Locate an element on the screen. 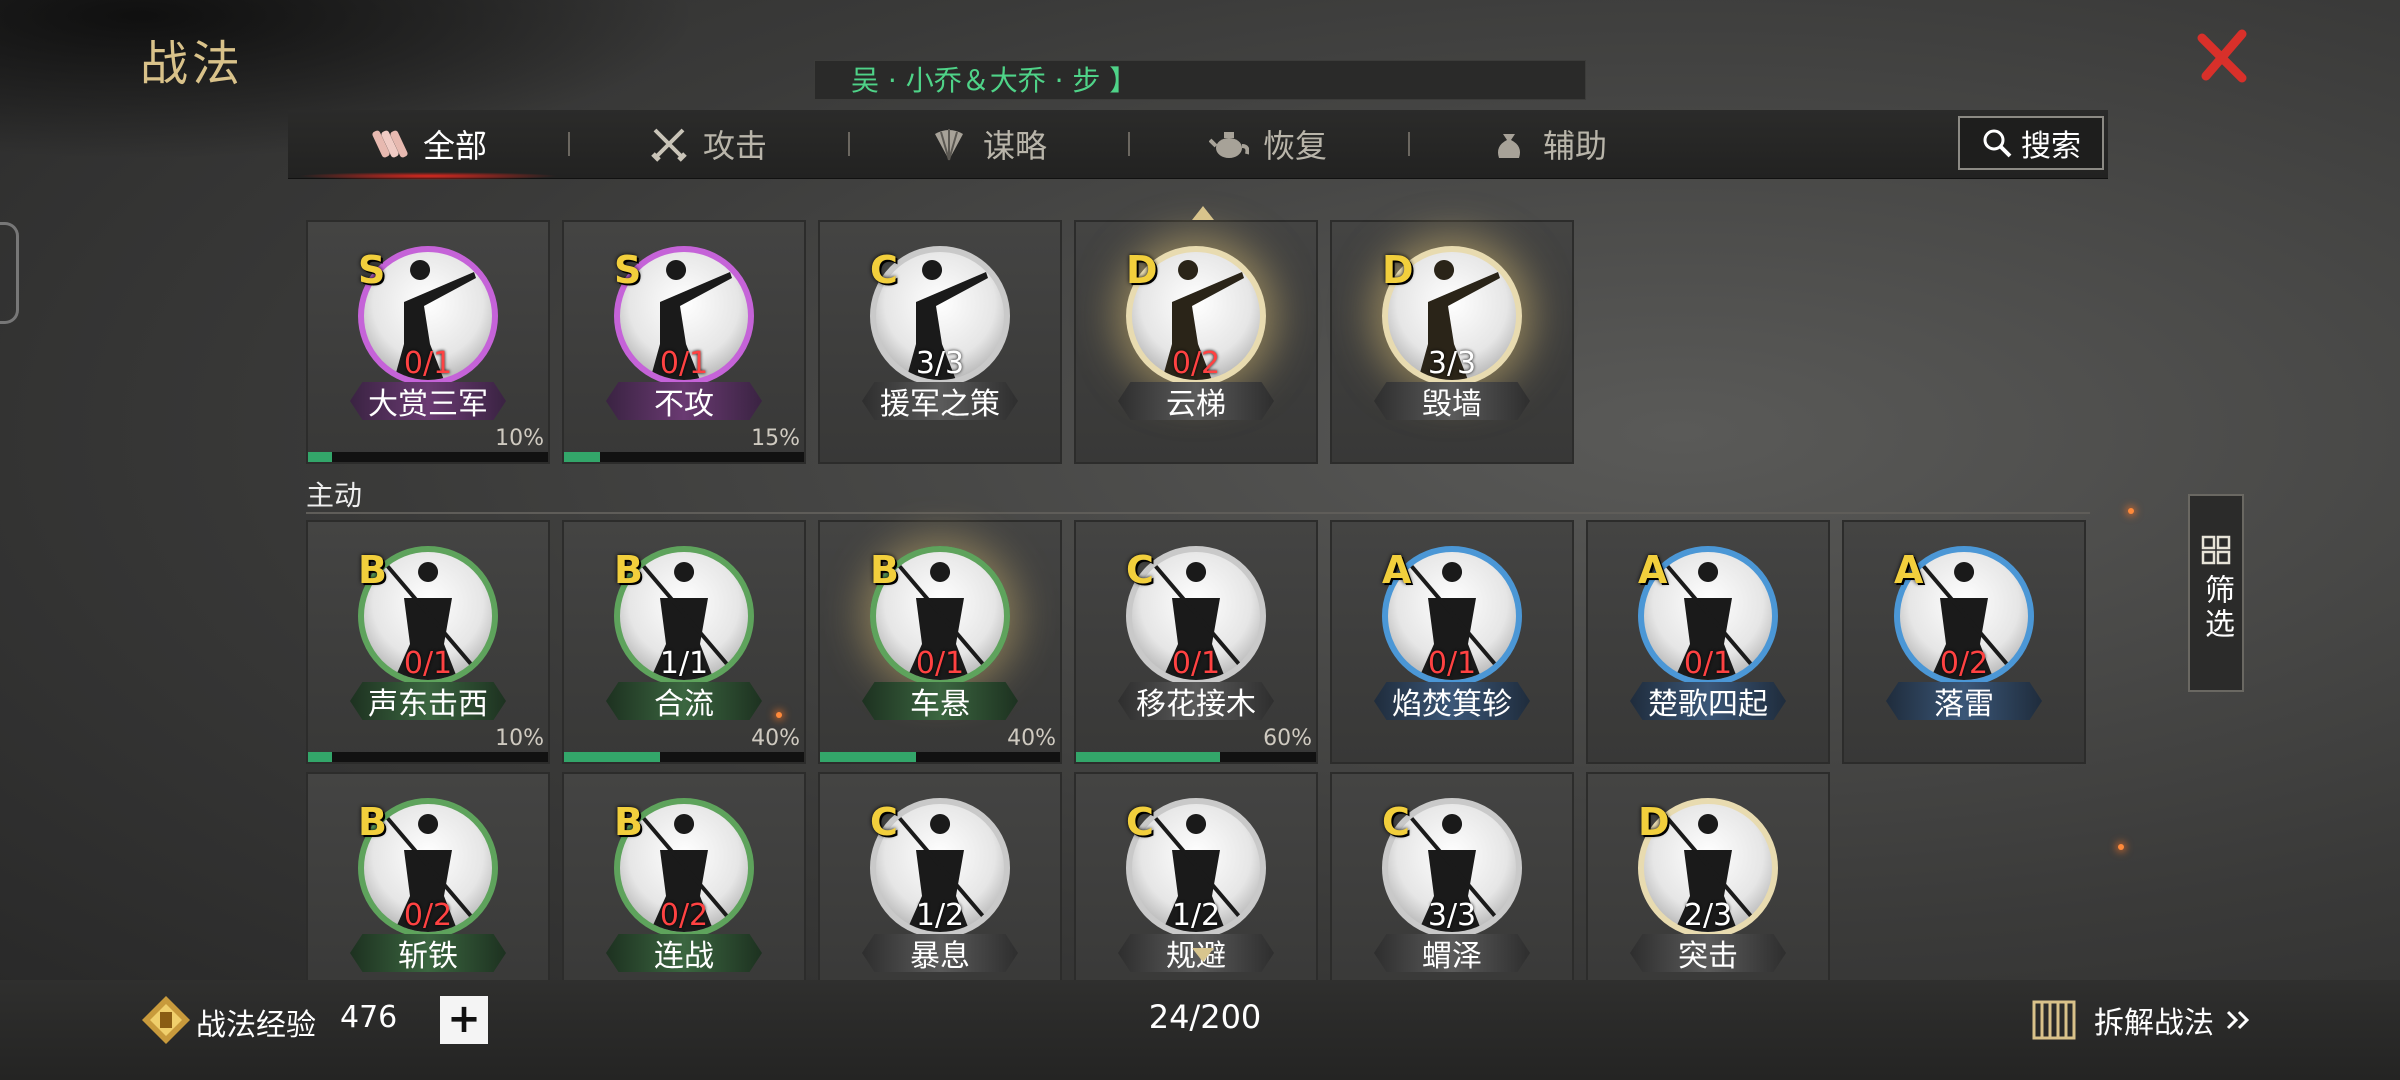  scroll-up-indicator is located at coordinates (1203, 213).